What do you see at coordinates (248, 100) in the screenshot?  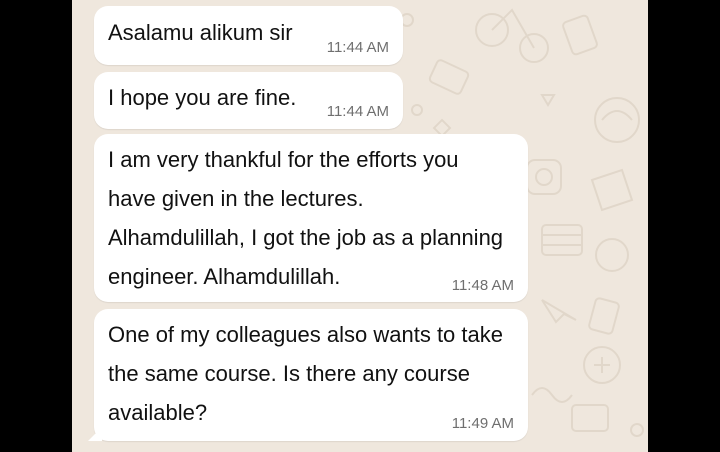 I see `message-bubble: I hope you are fine. 11:44 AM` at bounding box center [248, 100].